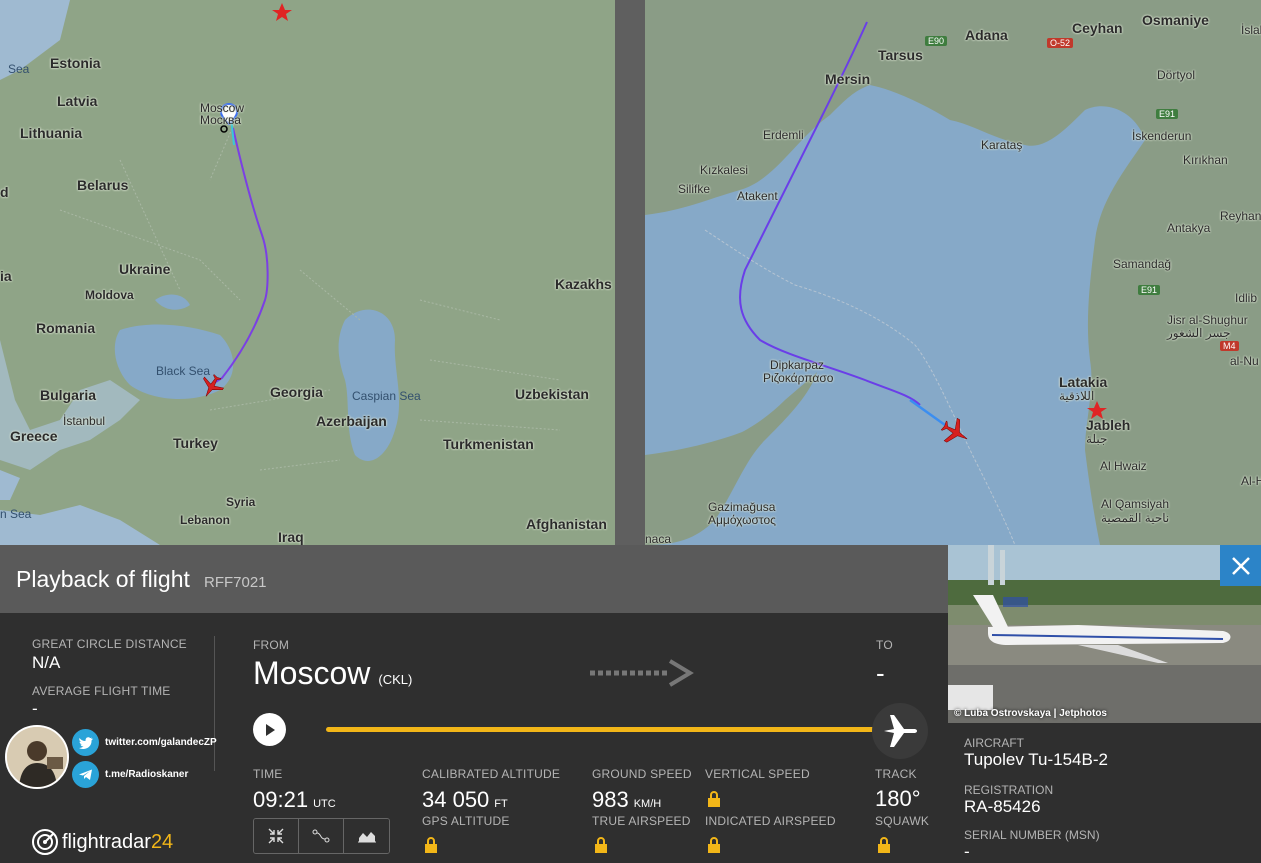 Image resolution: width=1261 pixels, height=863 pixels. Describe the element at coordinates (1036, 759) in the screenshot. I see `aircraft-value: Tupolev Tu-154B-2` at that location.